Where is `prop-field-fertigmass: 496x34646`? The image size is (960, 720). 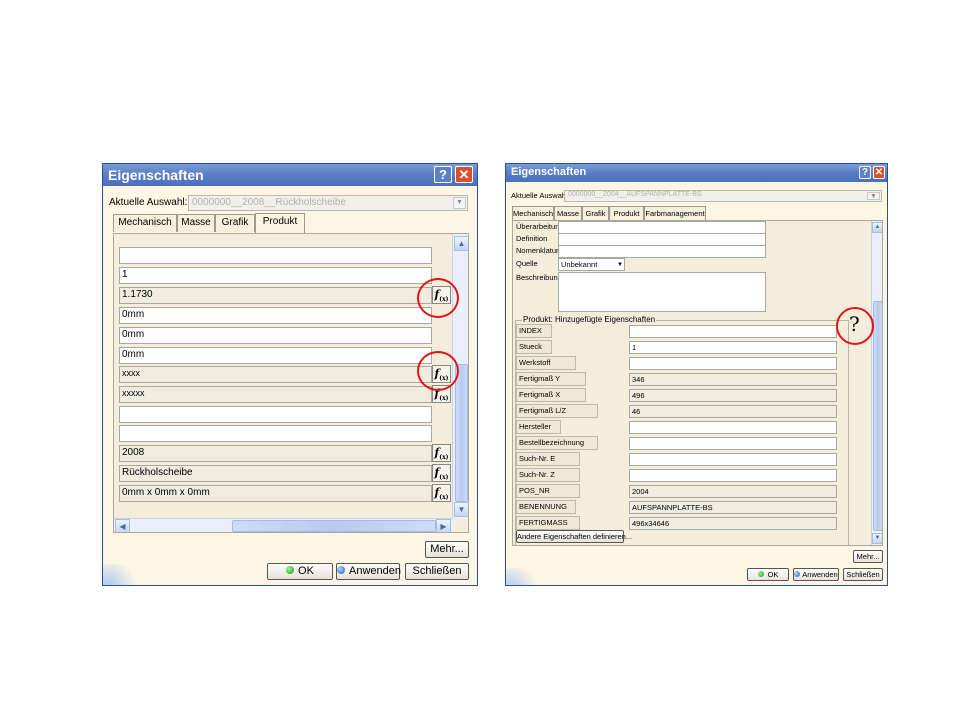
prop-field-fertigmass: 496x34646 is located at coordinates (733, 523).